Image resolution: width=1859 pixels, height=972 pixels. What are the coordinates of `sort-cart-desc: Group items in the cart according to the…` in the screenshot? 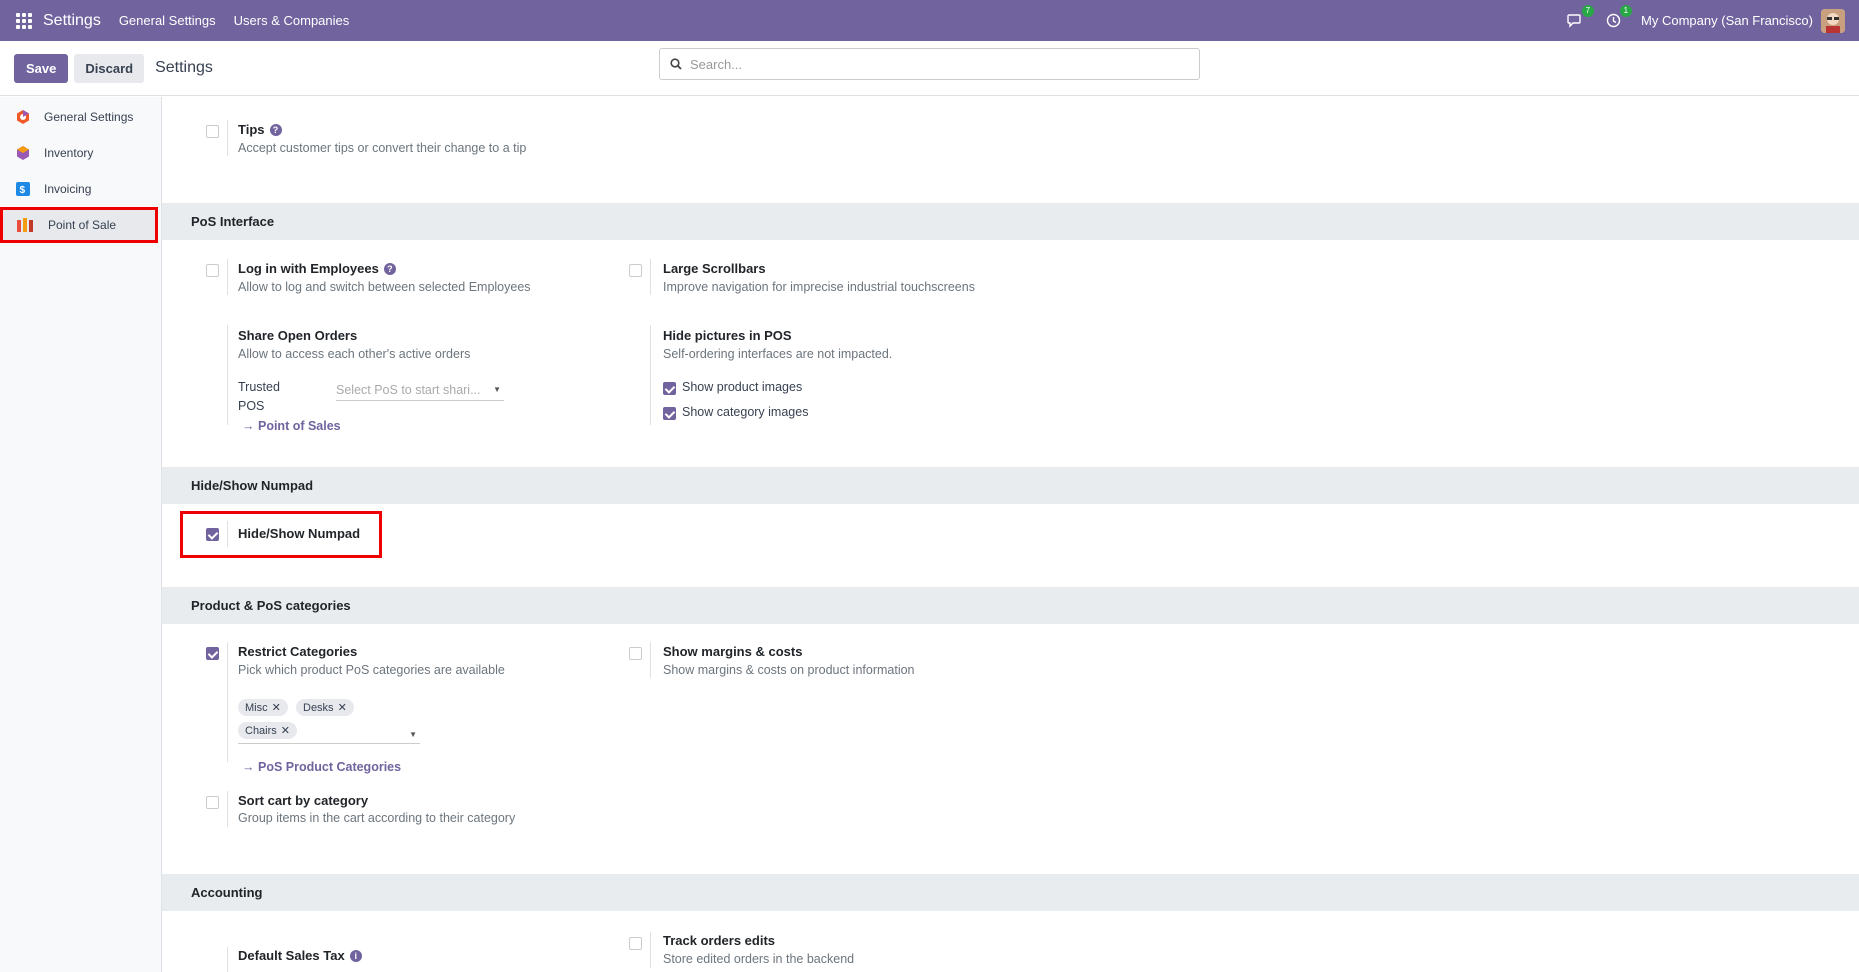 It's located at (377, 818).